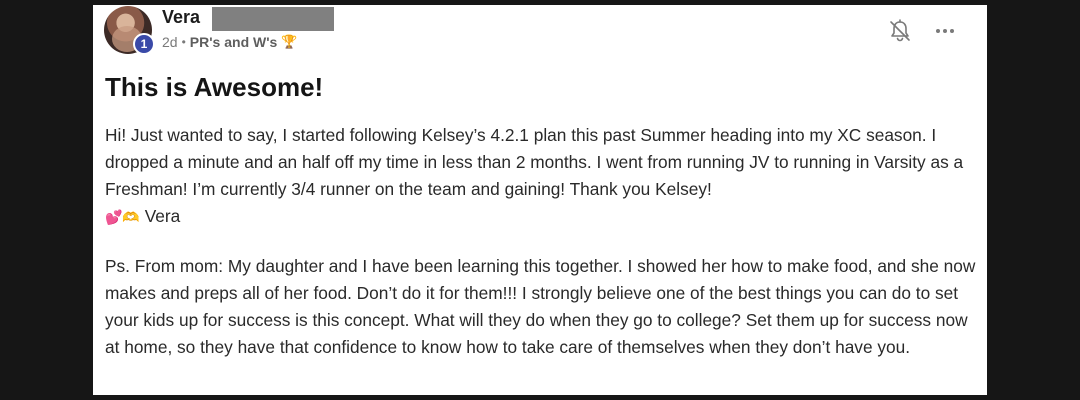 The height and width of the screenshot is (400, 1080). Describe the element at coordinates (234, 42) in the screenshot. I see `category-link: PR's and W's` at that location.